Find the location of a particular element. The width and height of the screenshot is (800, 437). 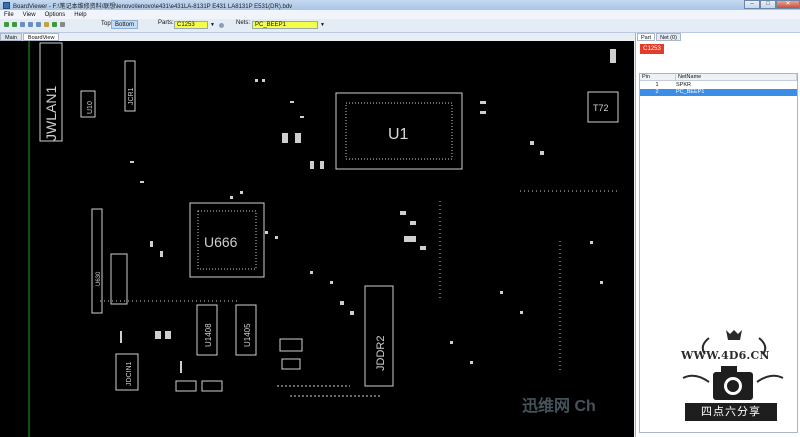

settings-icon is located at coordinates (62, 24).